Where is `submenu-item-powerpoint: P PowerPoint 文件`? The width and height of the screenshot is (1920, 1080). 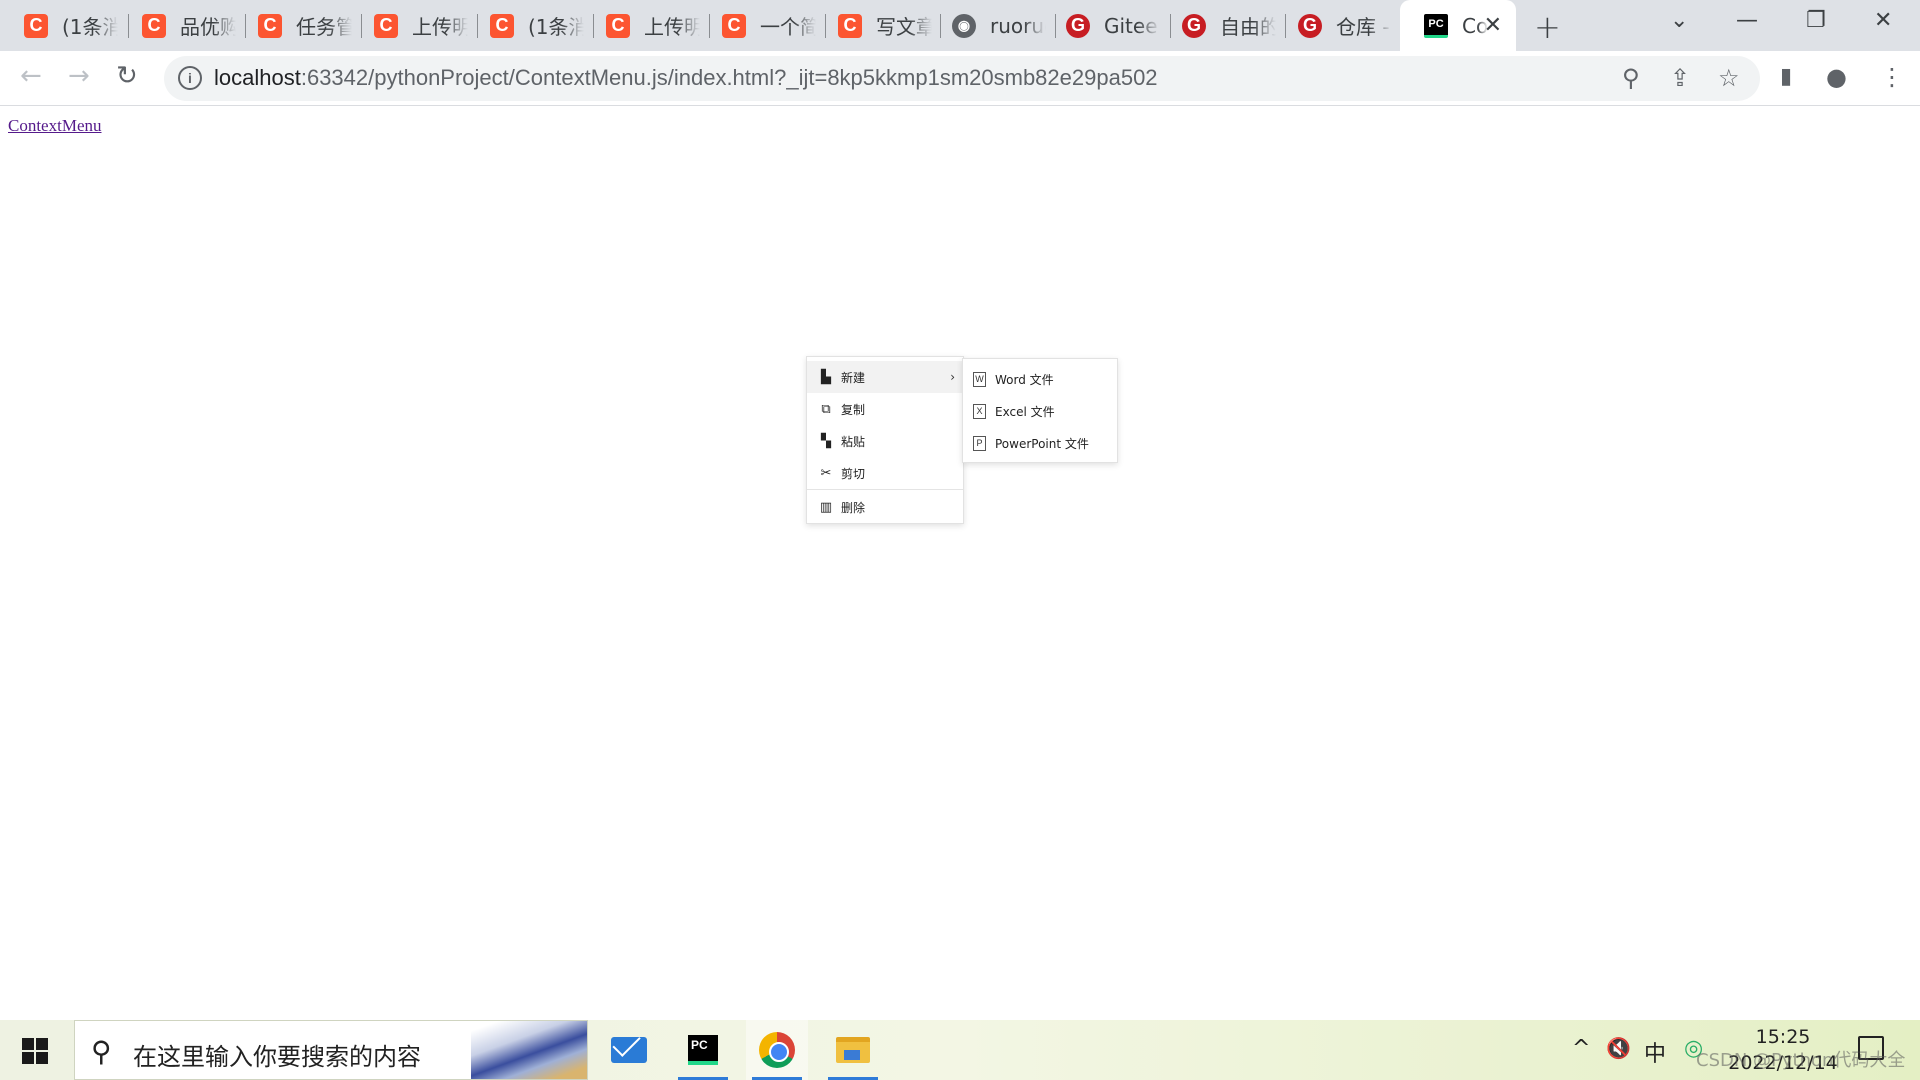 submenu-item-powerpoint: P PowerPoint 文件 is located at coordinates (1040, 443).